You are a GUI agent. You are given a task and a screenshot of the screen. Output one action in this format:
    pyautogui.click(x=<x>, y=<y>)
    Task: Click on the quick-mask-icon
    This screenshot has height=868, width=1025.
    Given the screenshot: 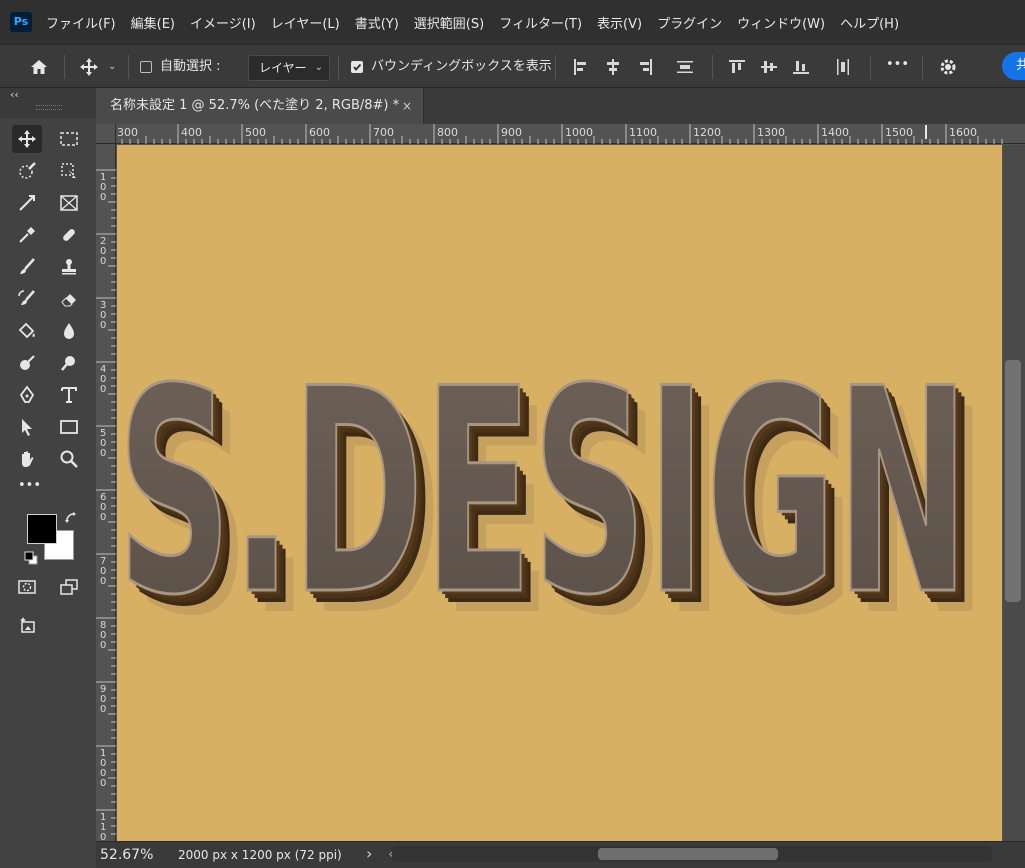 What is the action you would take?
    pyautogui.click(x=27, y=587)
    